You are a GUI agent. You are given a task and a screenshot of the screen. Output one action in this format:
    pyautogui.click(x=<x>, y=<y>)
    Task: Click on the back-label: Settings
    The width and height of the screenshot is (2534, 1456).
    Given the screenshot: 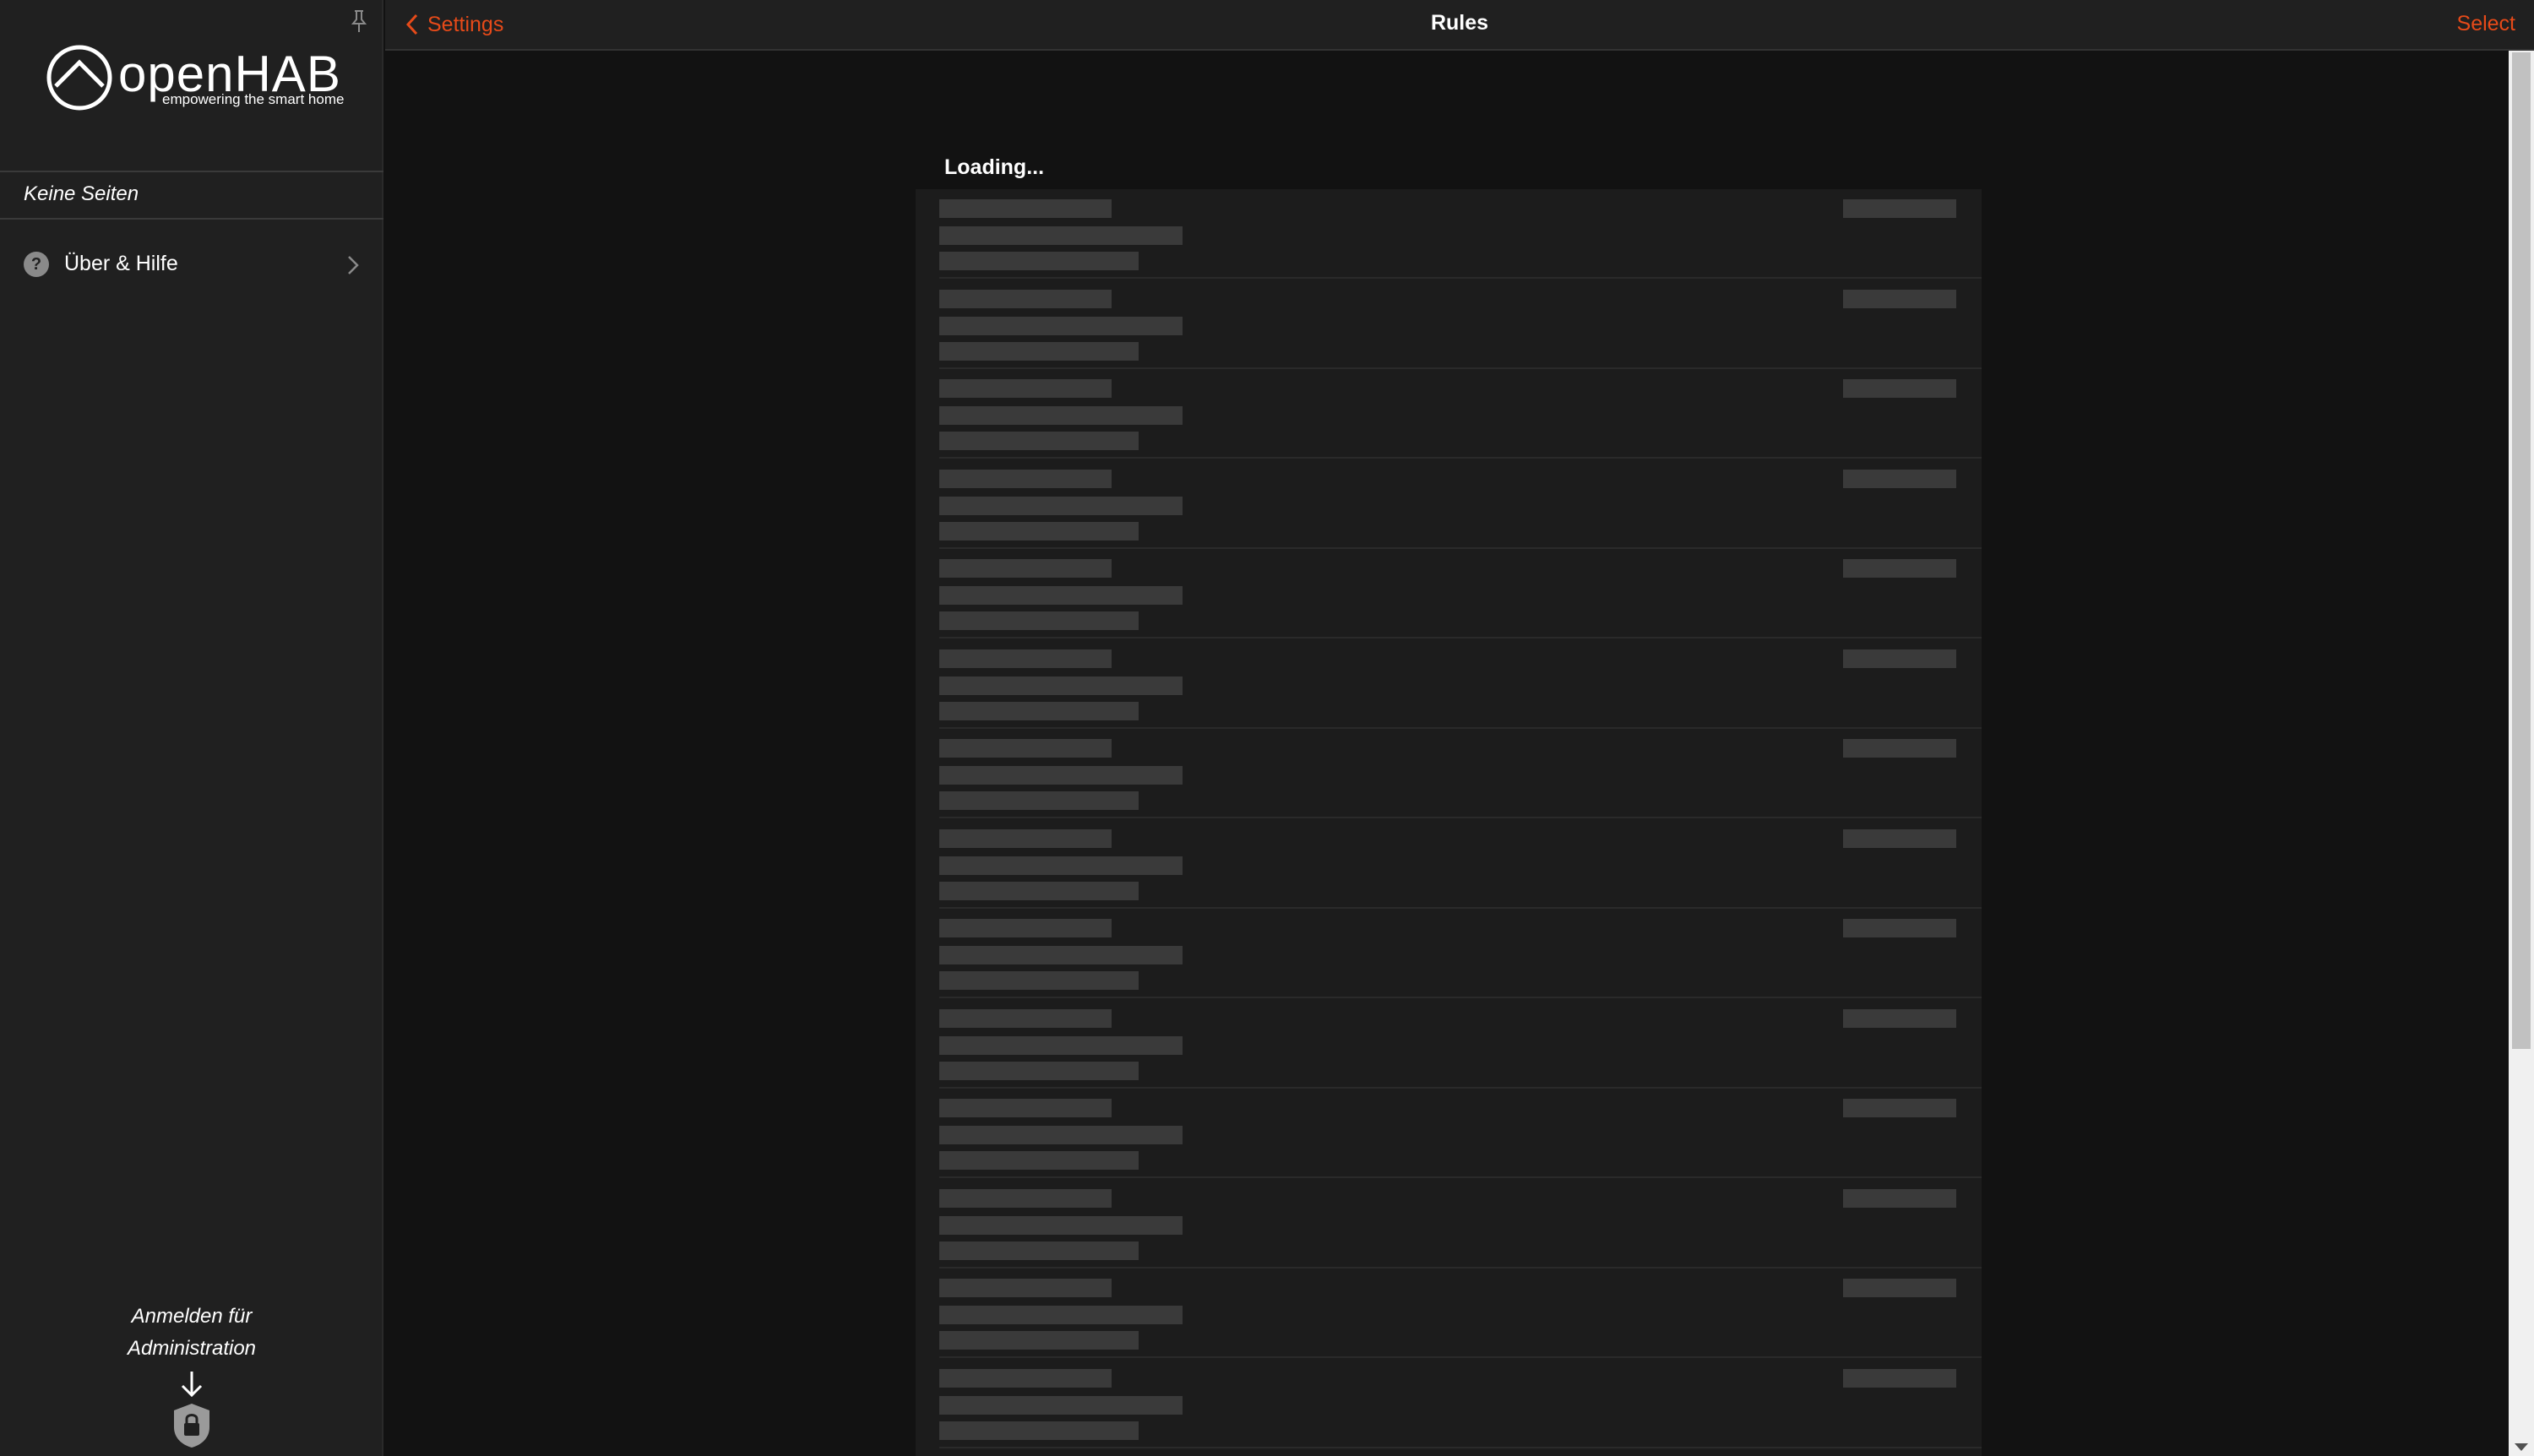 What is the action you would take?
    pyautogui.click(x=465, y=24)
    